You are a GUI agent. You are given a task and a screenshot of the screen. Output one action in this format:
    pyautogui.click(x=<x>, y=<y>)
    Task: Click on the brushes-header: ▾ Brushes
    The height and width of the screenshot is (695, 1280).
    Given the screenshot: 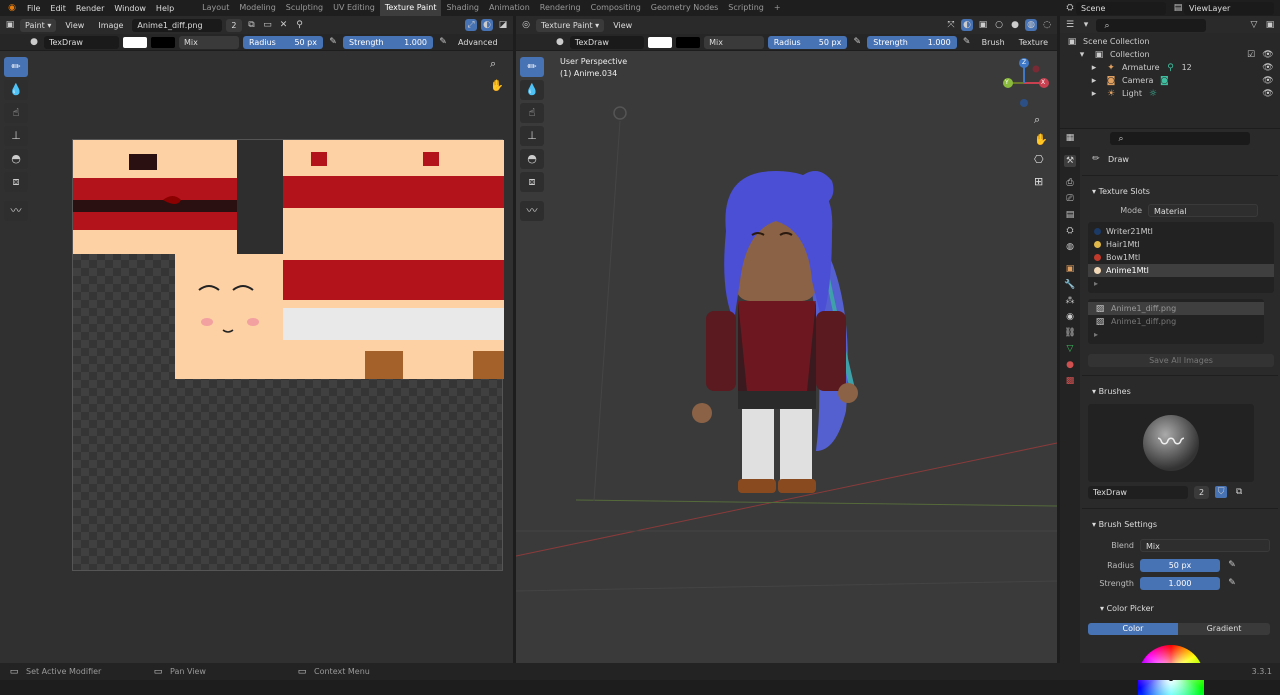 What is the action you would take?
    pyautogui.click(x=1180, y=392)
    